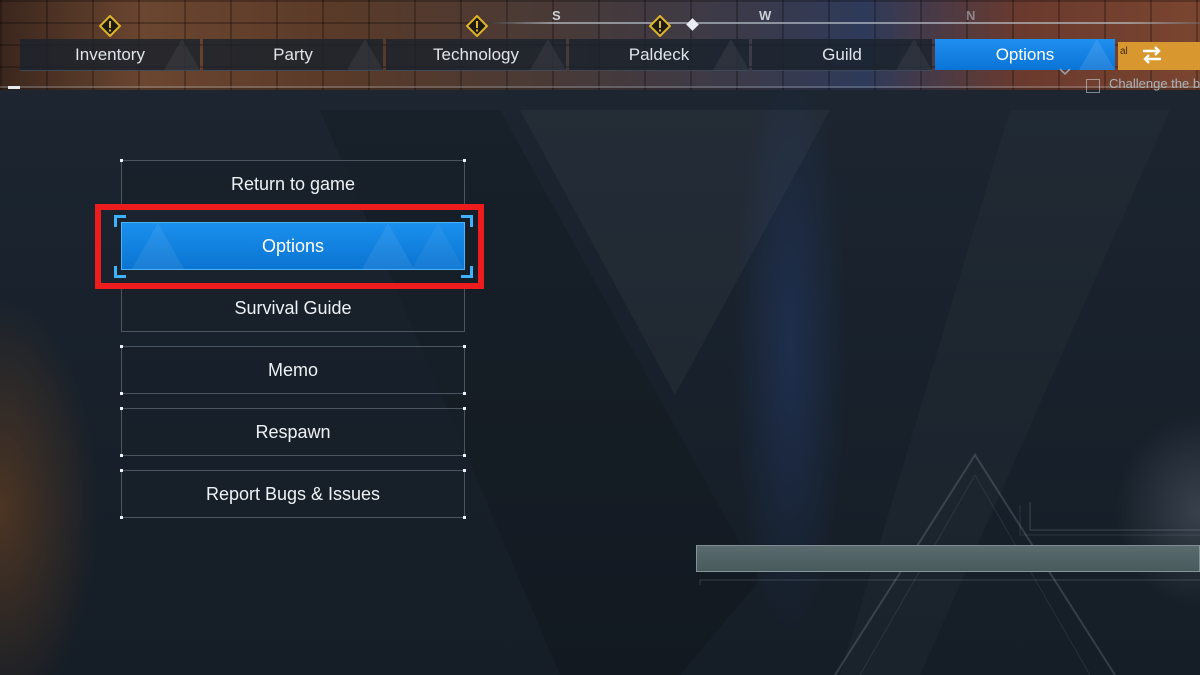 This screenshot has width=1200, height=675. I want to click on return-to-game-button: Return to game, so click(293, 183).